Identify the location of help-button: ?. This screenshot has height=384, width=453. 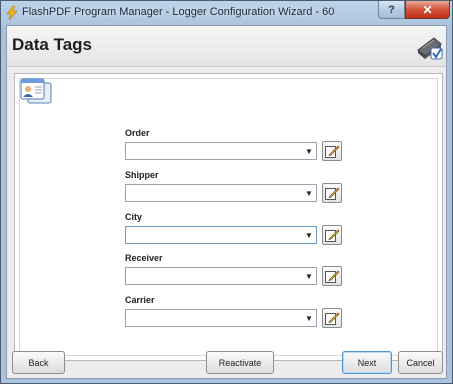
(391, 10).